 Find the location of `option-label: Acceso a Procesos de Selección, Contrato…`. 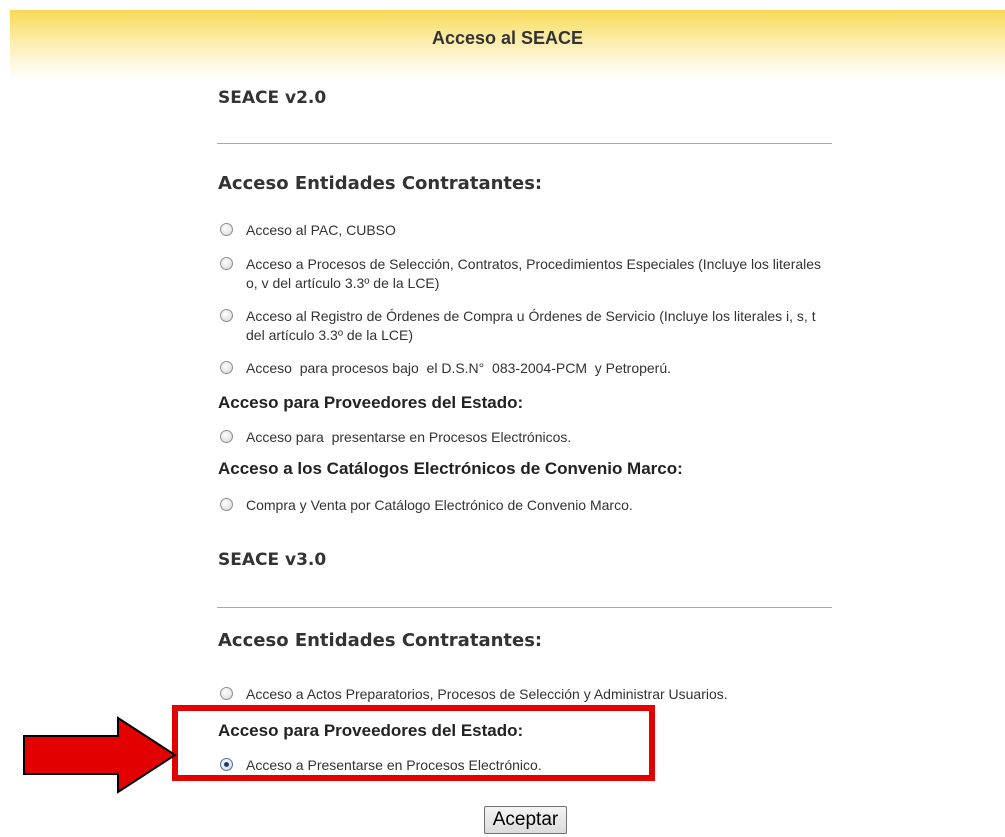

option-label: Acceso a Procesos de Selección, Contrato… is located at coordinates (535, 273).